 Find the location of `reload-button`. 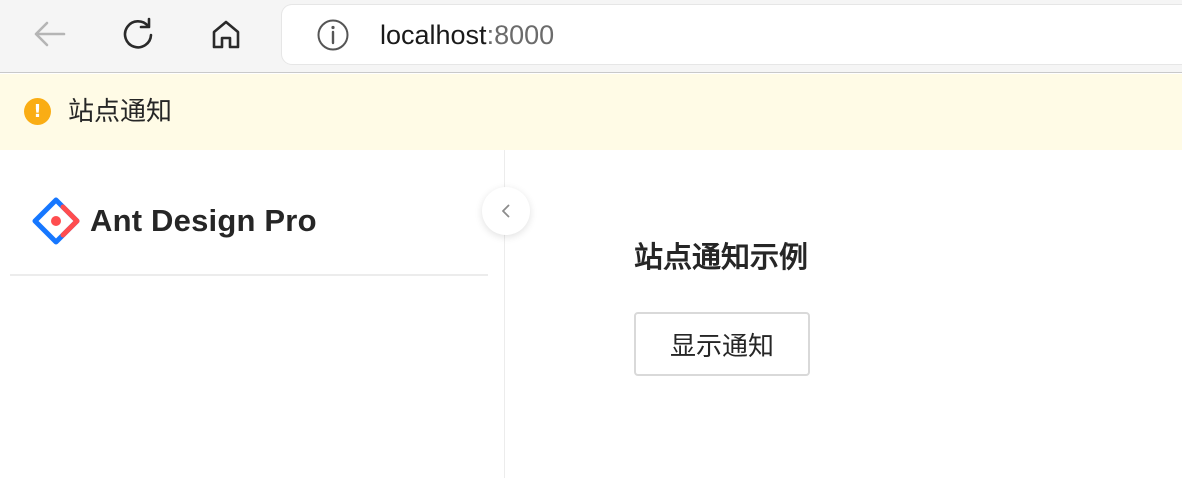

reload-button is located at coordinates (138, 34).